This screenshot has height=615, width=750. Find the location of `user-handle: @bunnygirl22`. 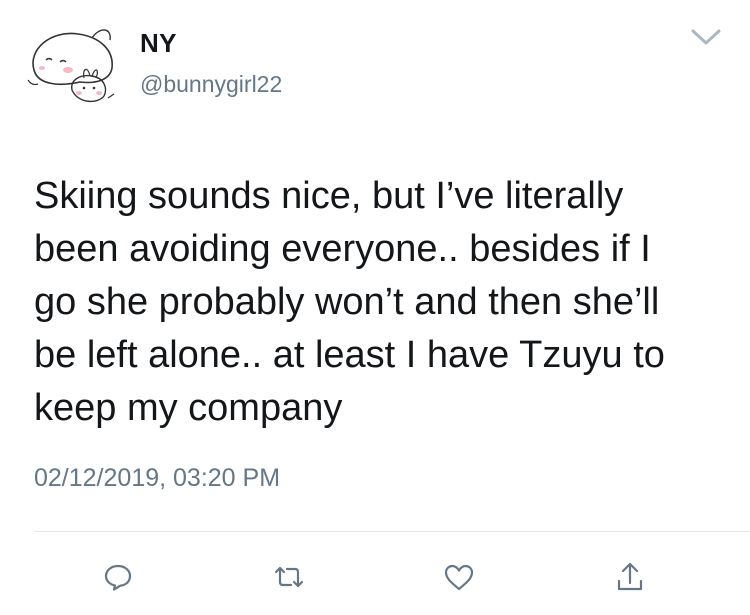

user-handle: @bunnygirl22 is located at coordinates (211, 84).